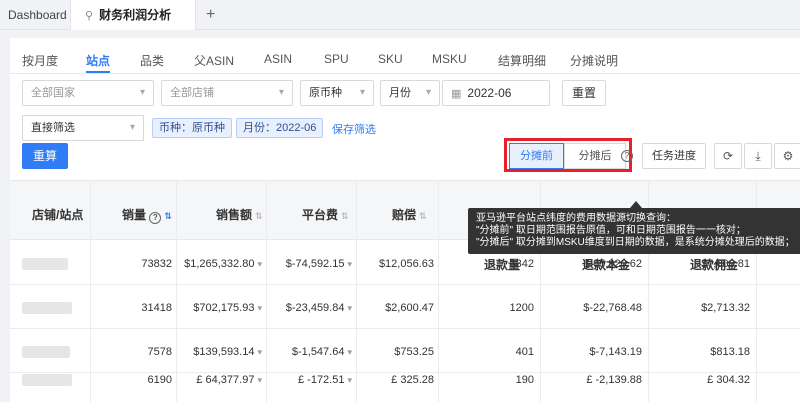 This screenshot has height=402, width=800. What do you see at coordinates (98, 60) in the screenshot?
I see `subtab-site: 站点` at bounding box center [98, 60].